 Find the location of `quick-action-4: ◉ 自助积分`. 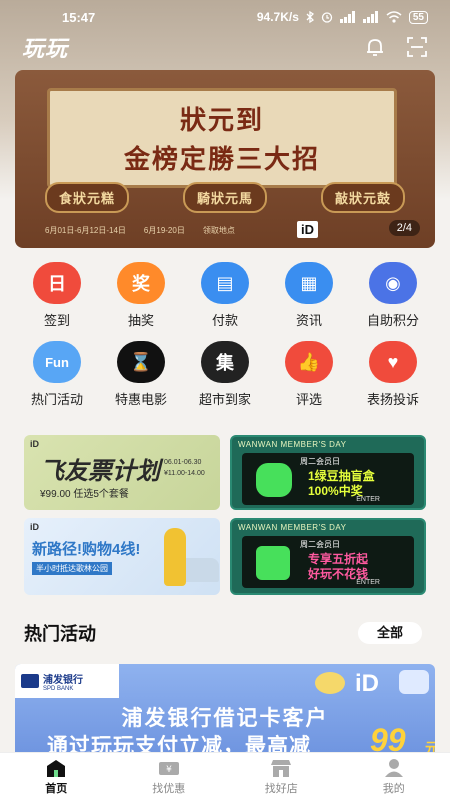

quick-action-4: ◉ 自助积分 is located at coordinates (393, 295).